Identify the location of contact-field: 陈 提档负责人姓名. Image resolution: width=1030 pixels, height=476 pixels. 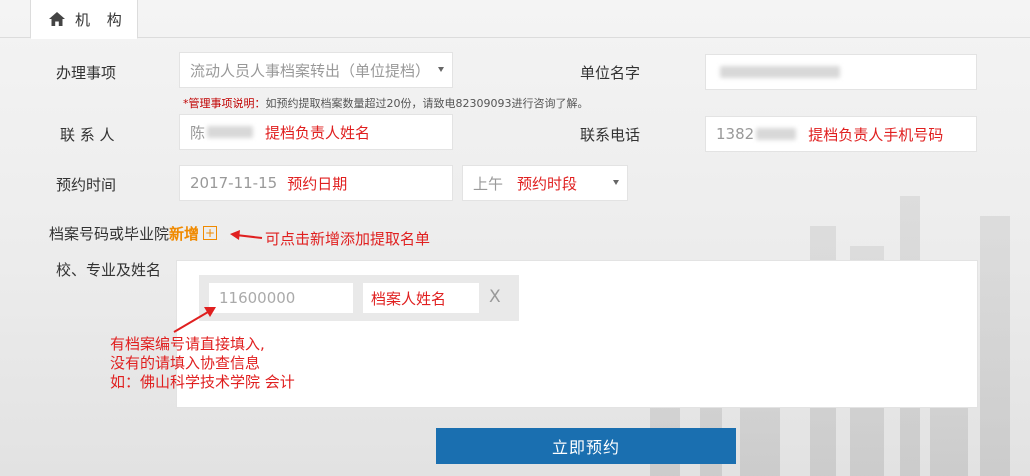
(316, 132).